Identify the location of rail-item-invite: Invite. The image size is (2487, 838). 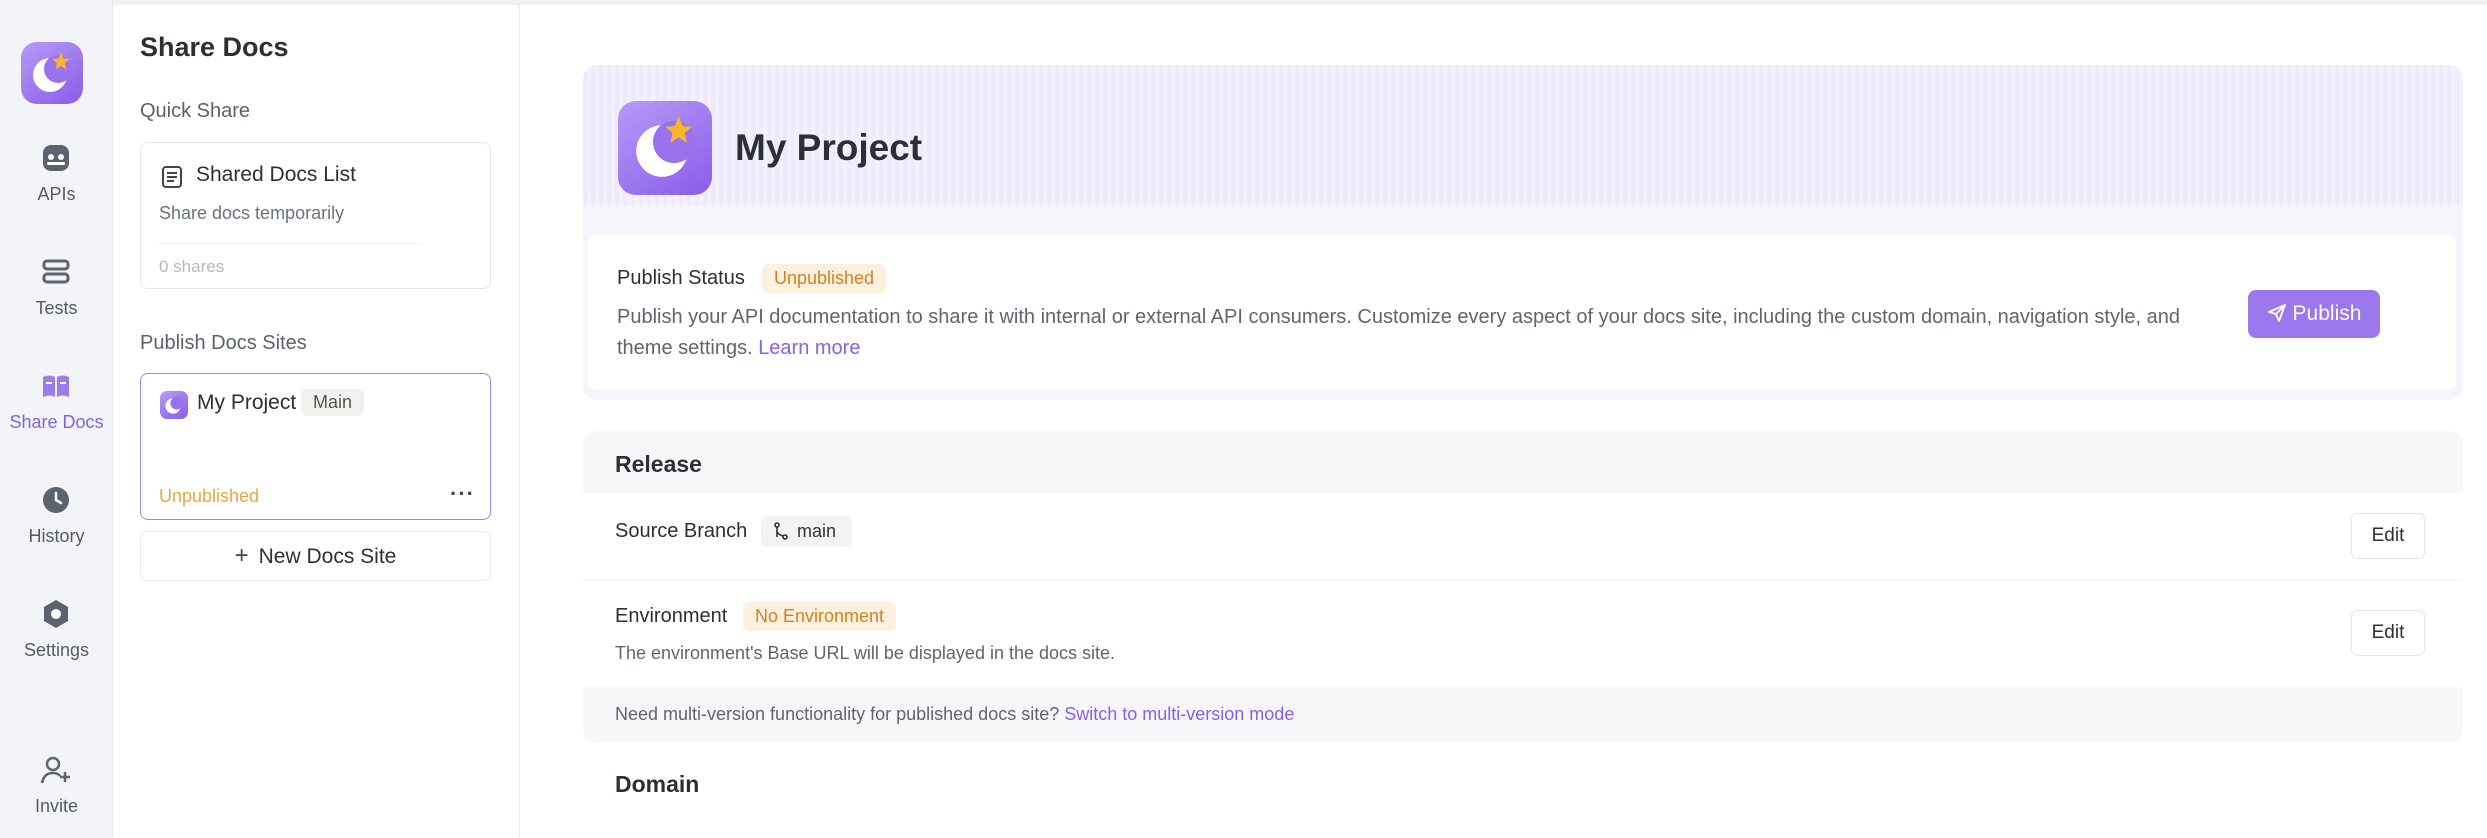
(56, 795).